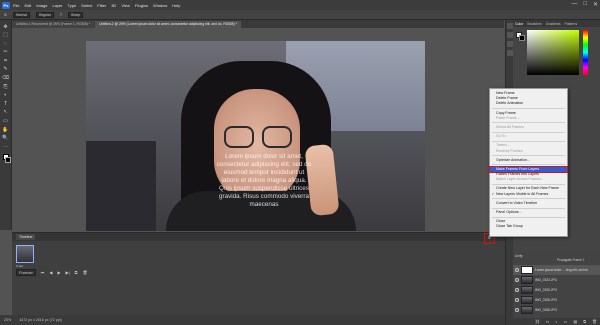  What do you see at coordinates (528, 203) in the screenshot?
I see `menu-item-convert-to-video-timeline: Convert to Video Timeline` at bounding box center [528, 203].